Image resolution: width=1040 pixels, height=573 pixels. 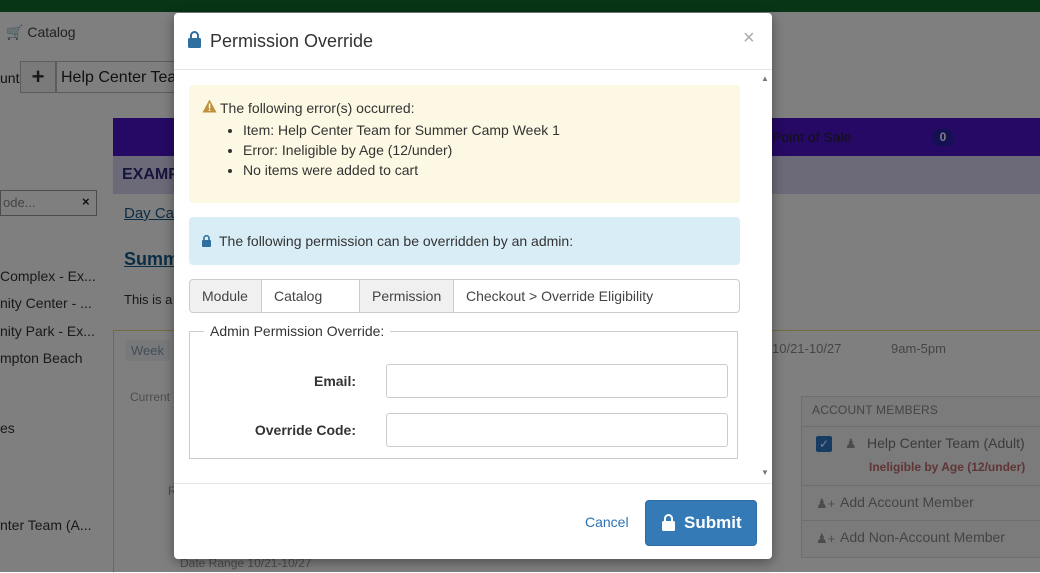 What do you see at coordinates (607, 522) in the screenshot?
I see `cancel-button: Cancel` at bounding box center [607, 522].